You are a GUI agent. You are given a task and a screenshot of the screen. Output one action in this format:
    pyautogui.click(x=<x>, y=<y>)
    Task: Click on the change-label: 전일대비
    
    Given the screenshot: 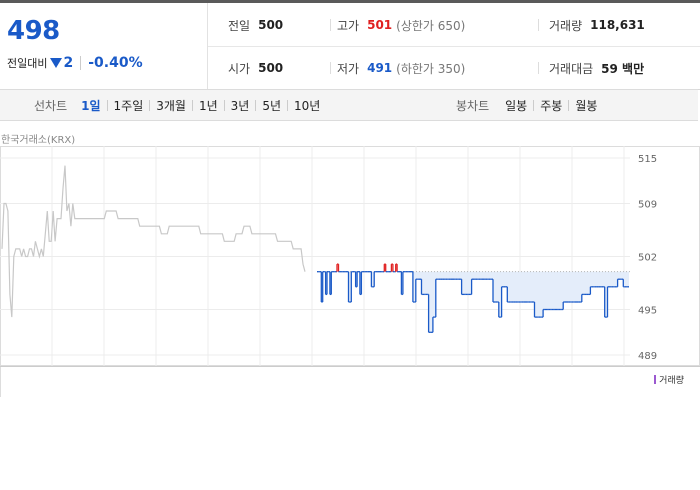 What is the action you would take?
    pyautogui.click(x=27, y=63)
    